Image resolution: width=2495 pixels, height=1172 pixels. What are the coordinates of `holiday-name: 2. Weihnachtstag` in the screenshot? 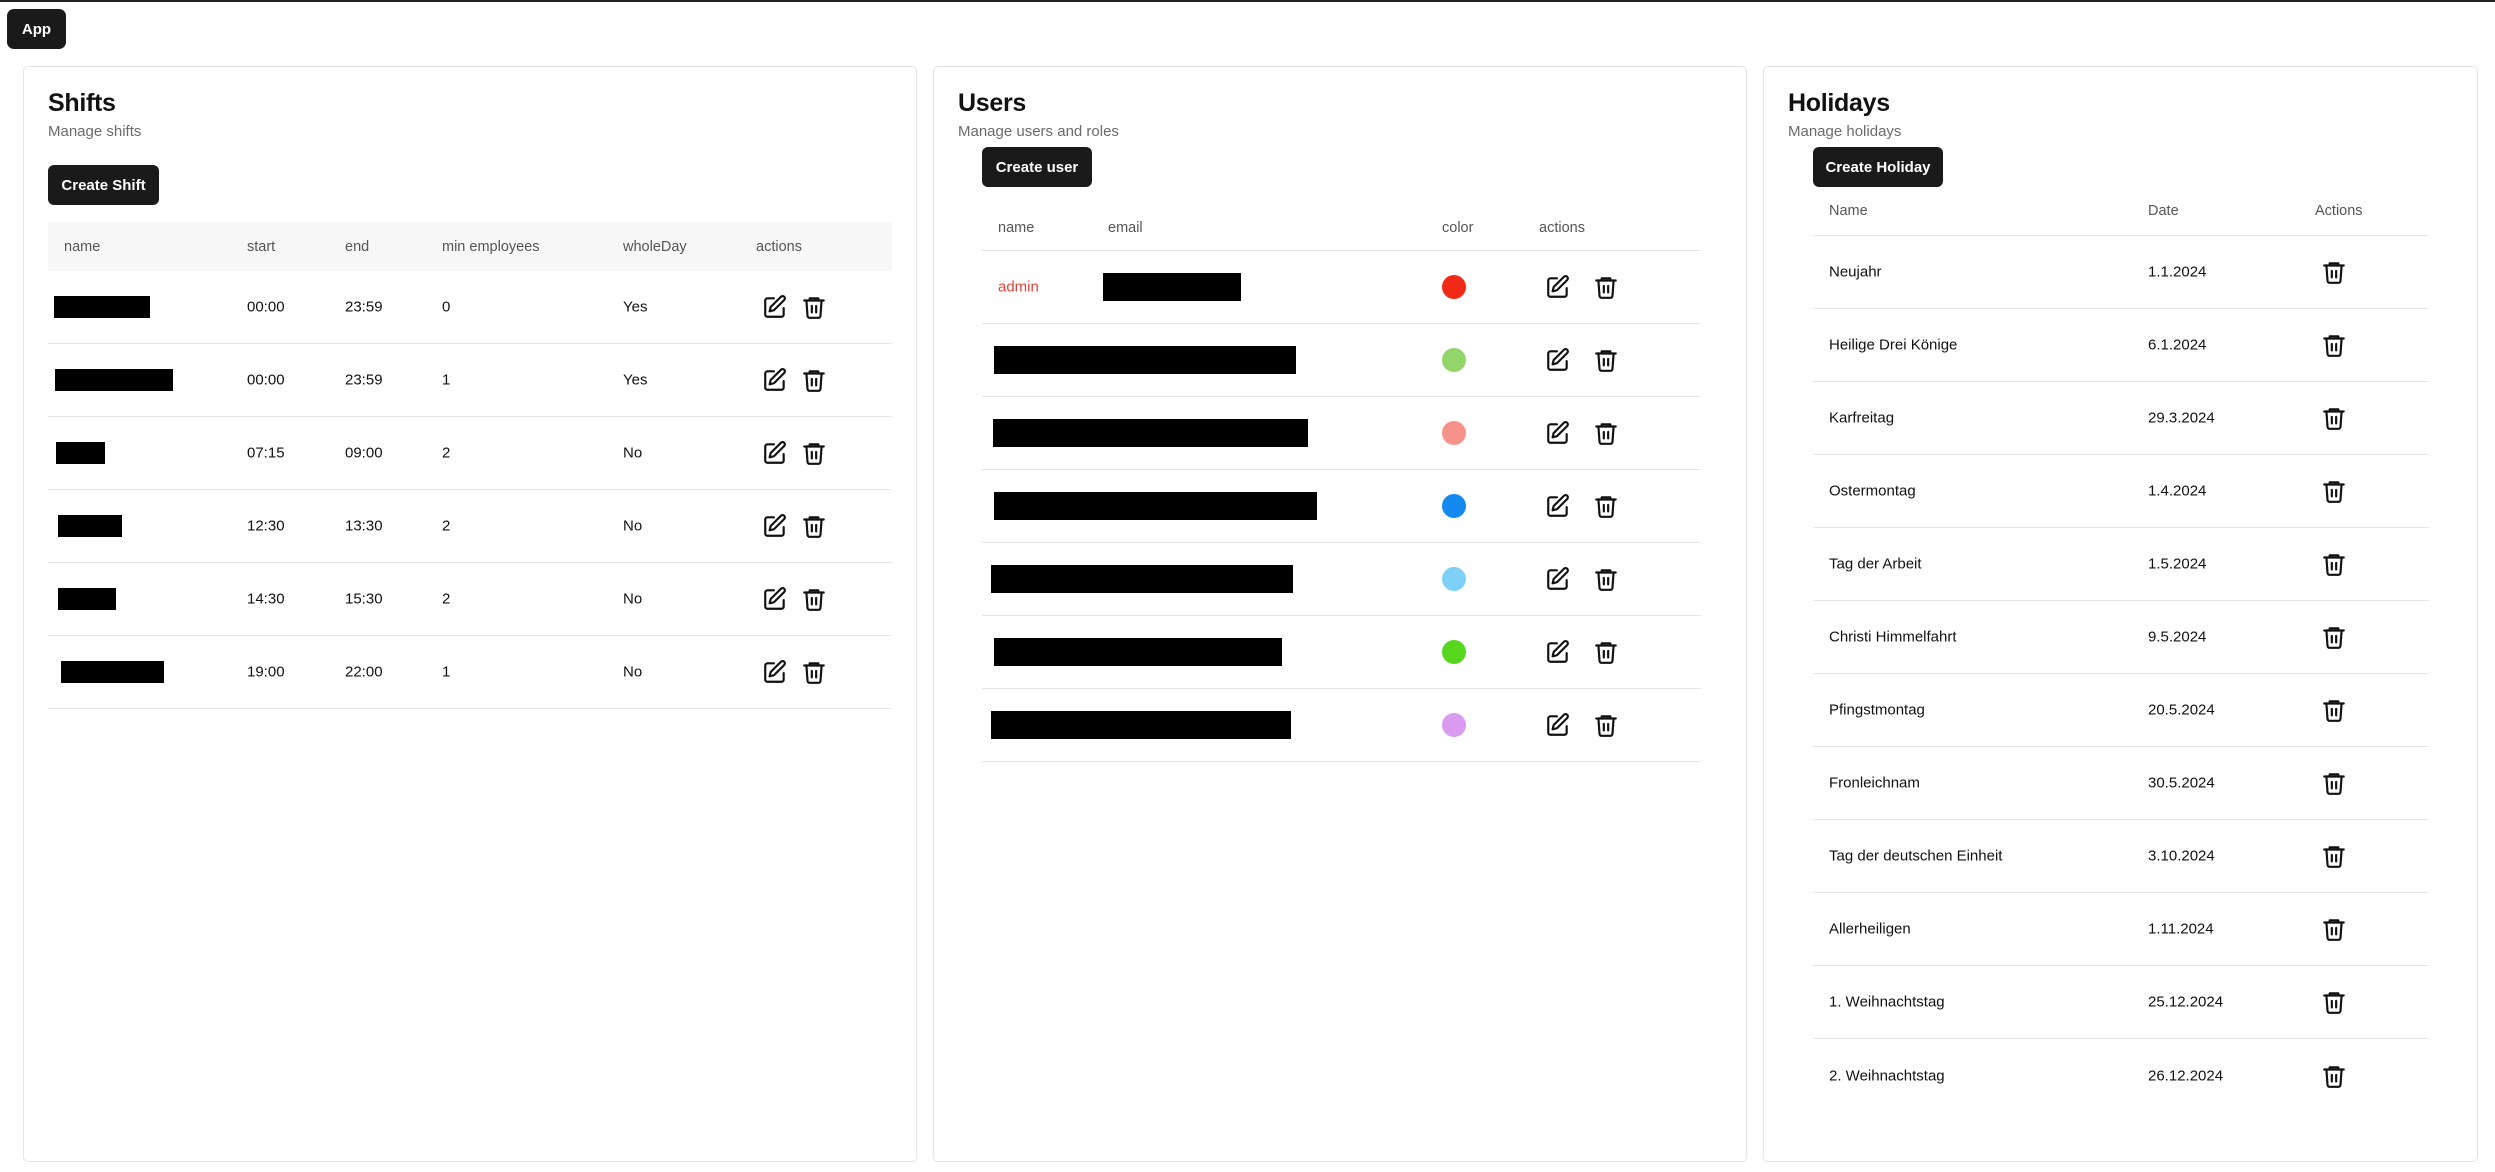 It's located at (1887, 1075).